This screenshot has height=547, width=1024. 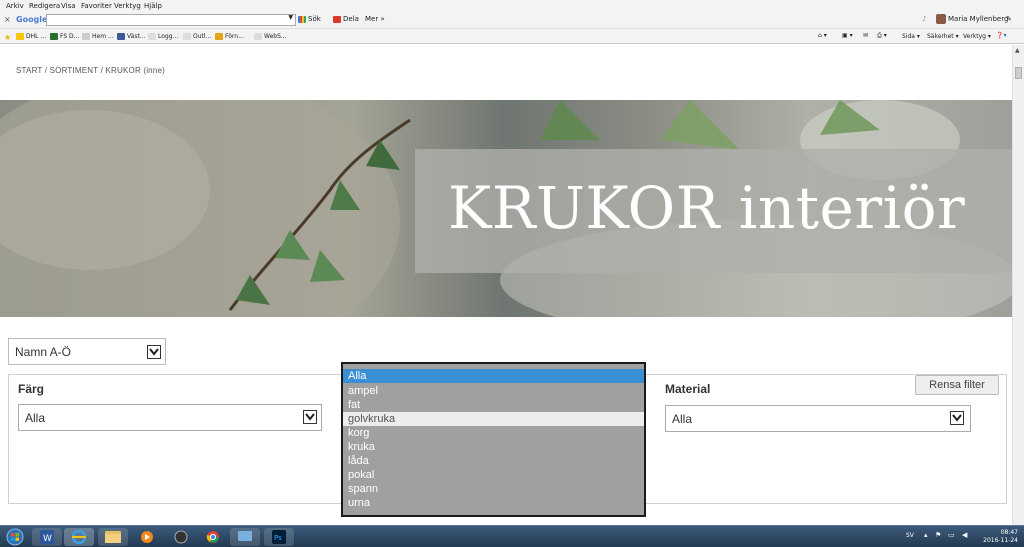 What do you see at coordinates (847, 35) in the screenshot?
I see `rss-icon: ▣ ▾` at bounding box center [847, 35].